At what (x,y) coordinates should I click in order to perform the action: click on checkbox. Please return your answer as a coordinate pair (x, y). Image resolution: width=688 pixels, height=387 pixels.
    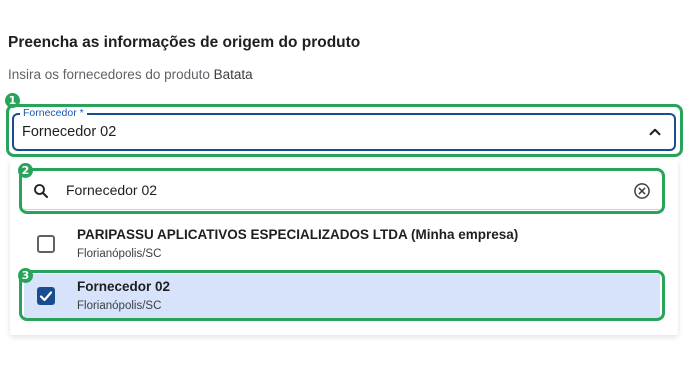
    Looking at the image, I should click on (46, 244).